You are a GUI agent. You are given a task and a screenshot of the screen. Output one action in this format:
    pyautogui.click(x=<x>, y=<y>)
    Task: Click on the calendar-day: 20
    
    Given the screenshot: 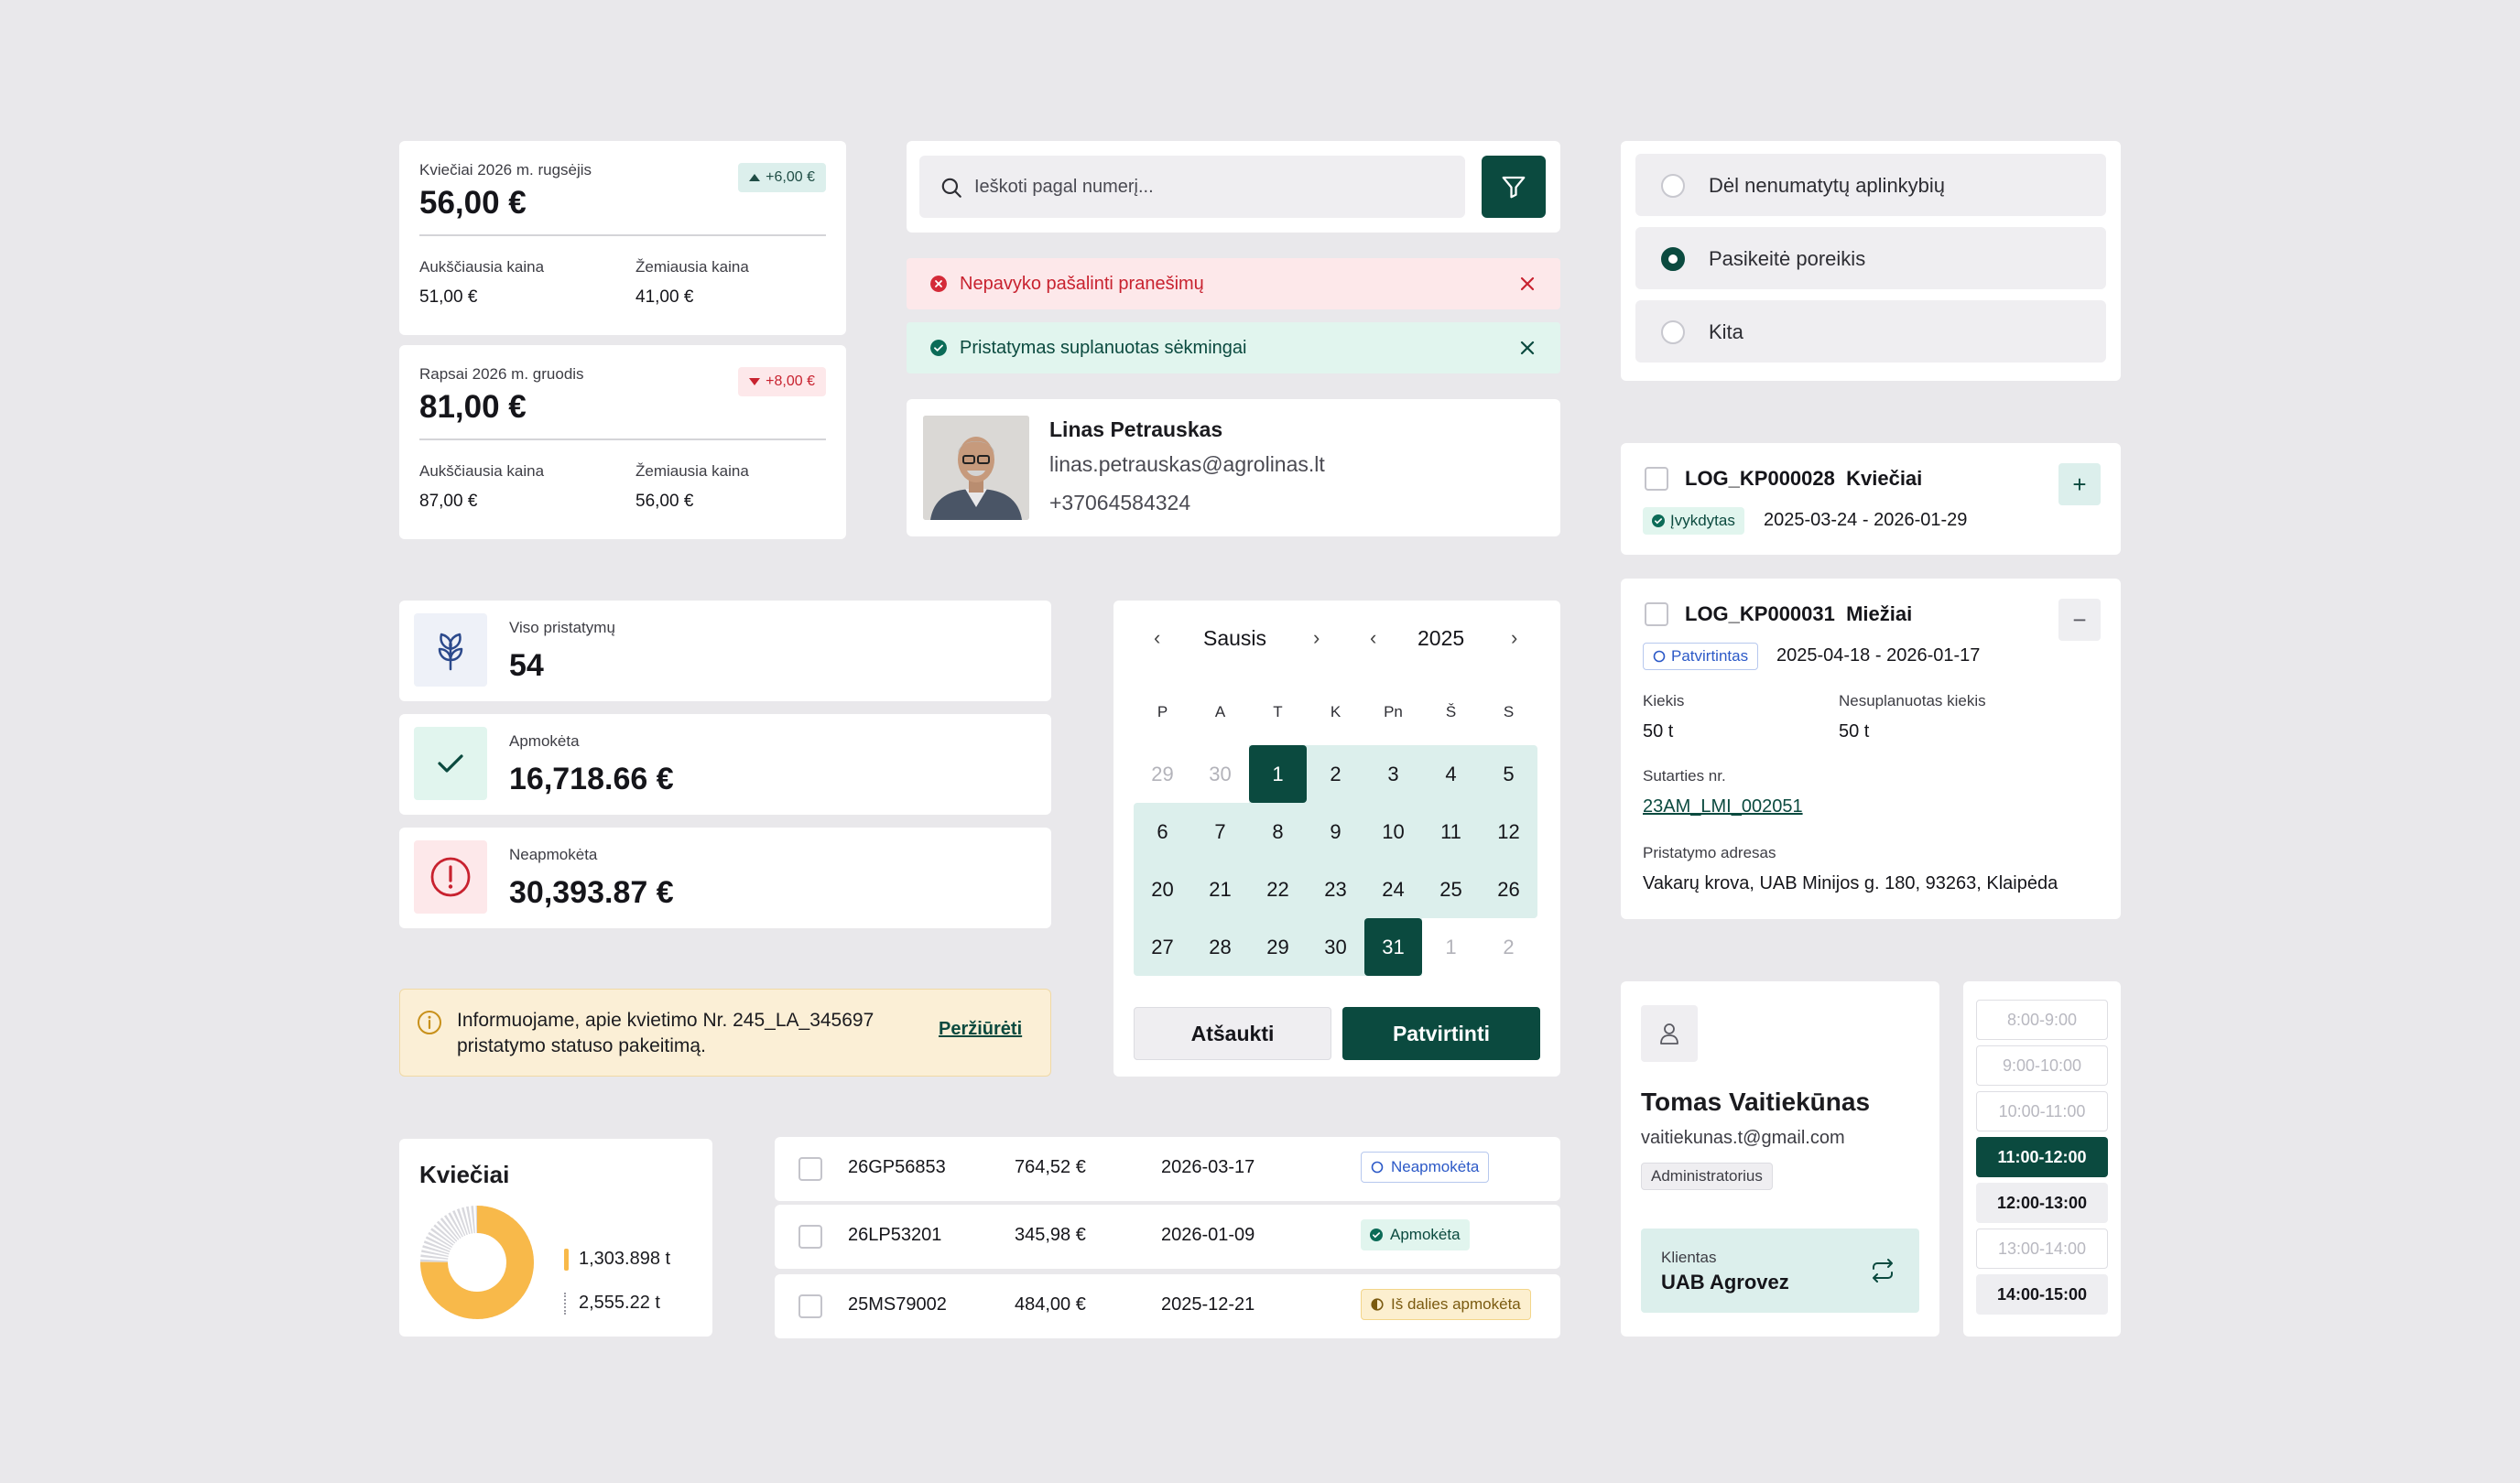 What is the action you would take?
    pyautogui.click(x=1162, y=889)
    